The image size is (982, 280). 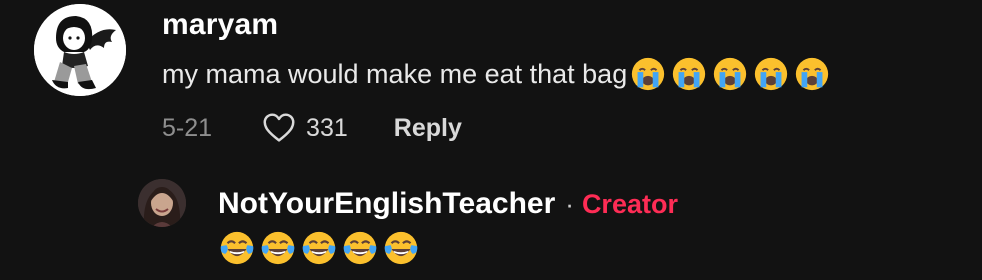 I want to click on anime-girl-avatar-icon, so click(x=80, y=50).